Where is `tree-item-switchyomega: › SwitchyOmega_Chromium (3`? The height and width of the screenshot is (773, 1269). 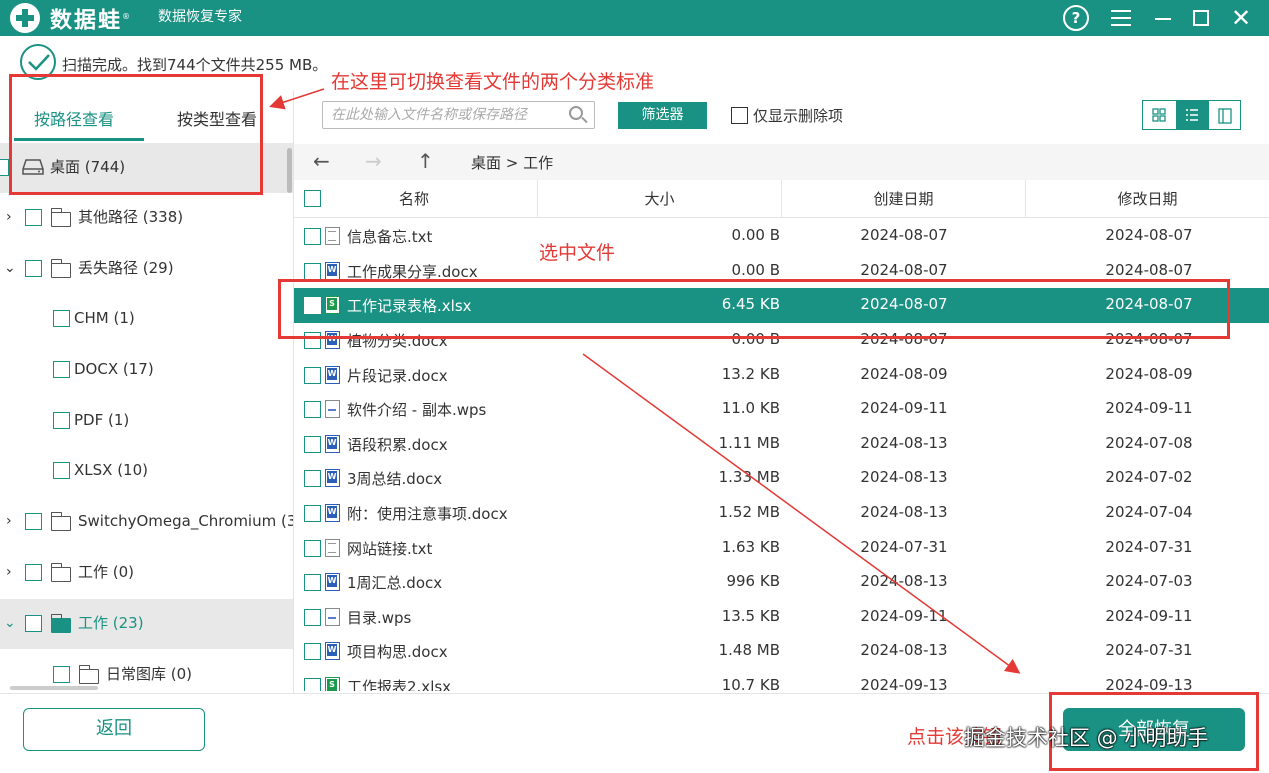
tree-item-switchyomega: › SwitchyOmega_Chromium (3 is located at coordinates (146, 522).